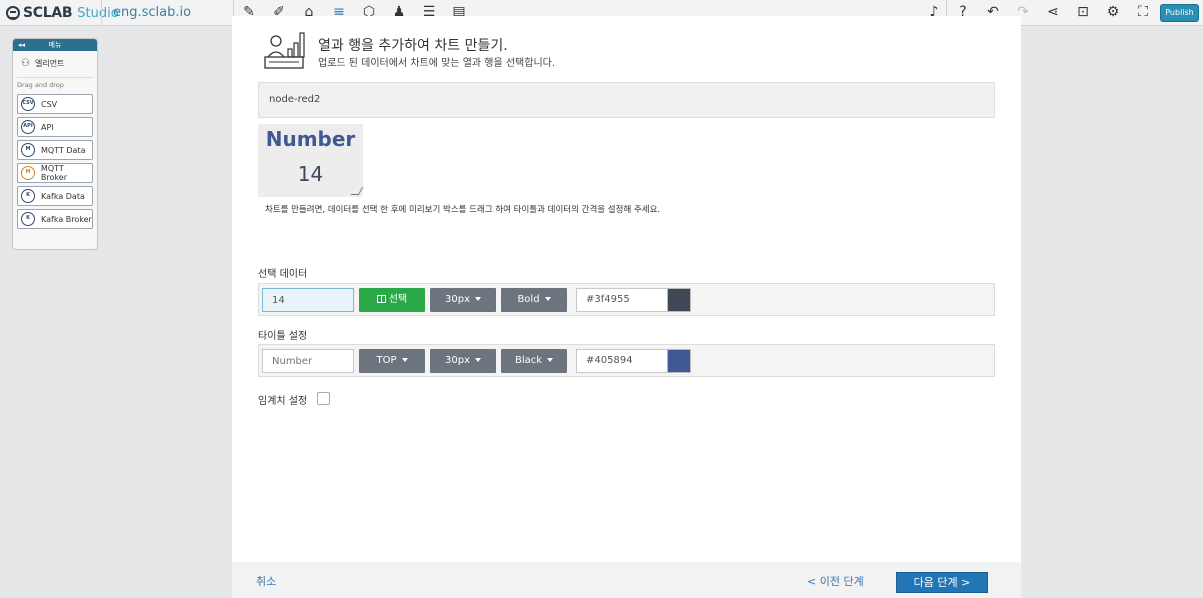  I want to click on node-kafka-broker: K Kafka Broker, so click(55, 219).